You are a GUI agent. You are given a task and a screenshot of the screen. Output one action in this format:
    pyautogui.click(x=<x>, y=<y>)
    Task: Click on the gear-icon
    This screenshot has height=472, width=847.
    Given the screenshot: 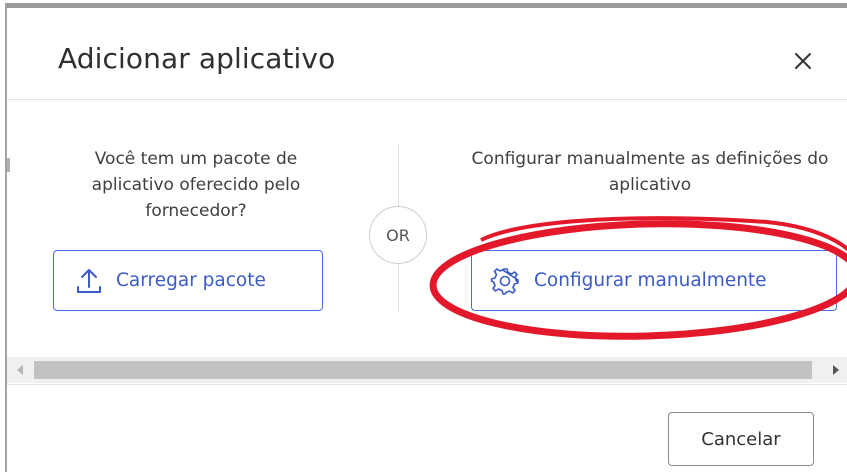 What is the action you would take?
    pyautogui.click(x=504, y=281)
    